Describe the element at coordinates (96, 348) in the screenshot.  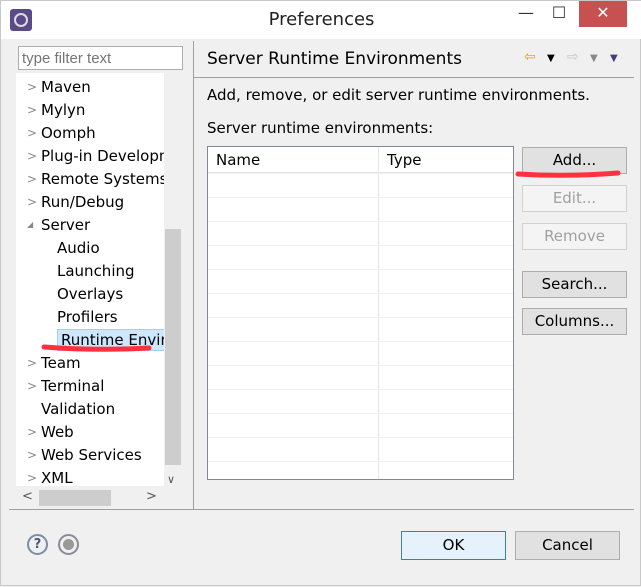
I see `red-underline-runtime` at that location.